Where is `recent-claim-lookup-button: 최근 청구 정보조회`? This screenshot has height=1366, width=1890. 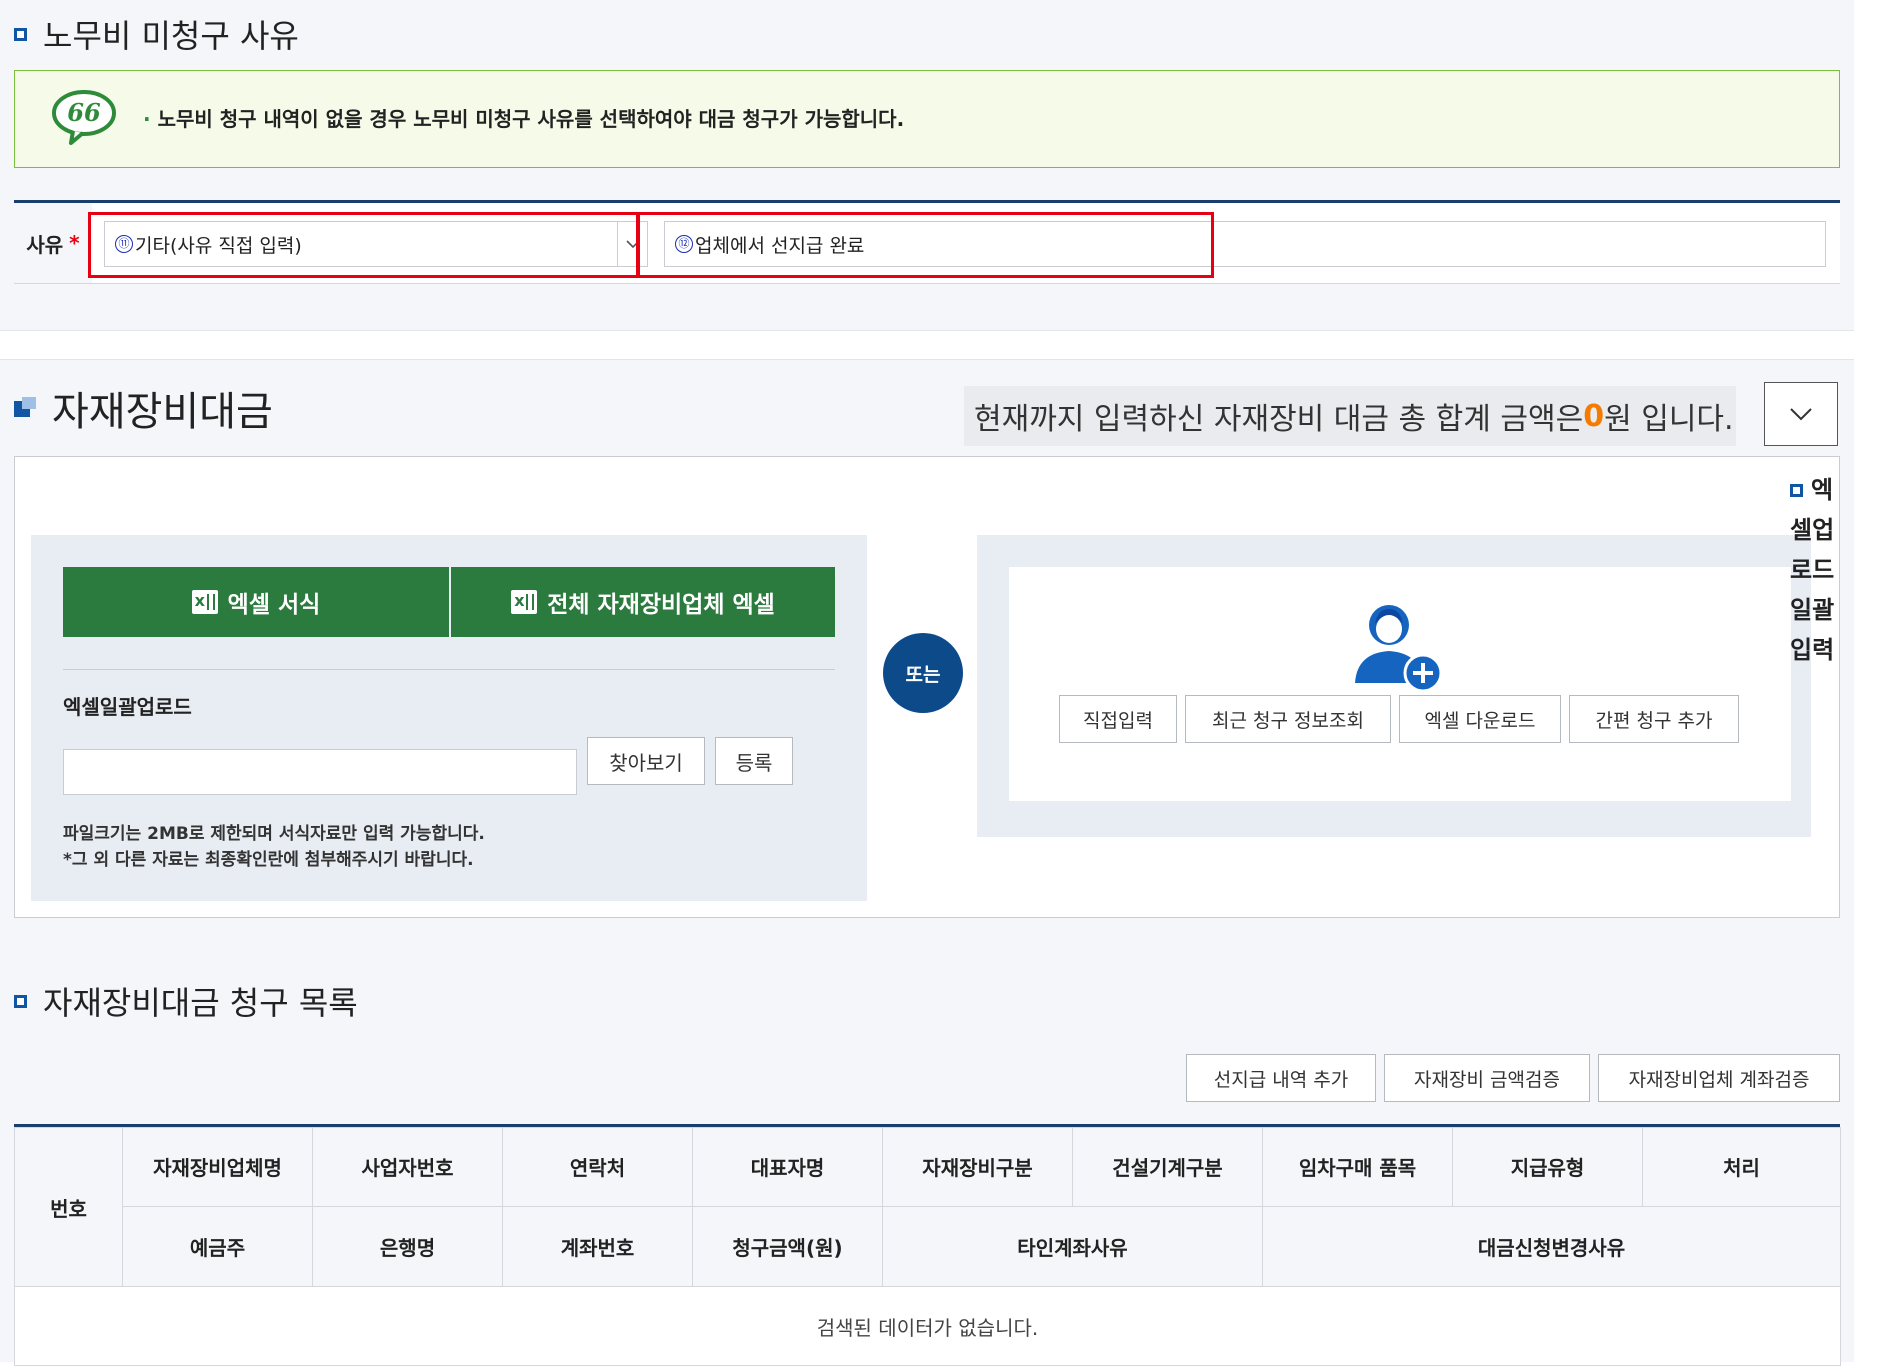
recent-claim-lookup-button: 최근 청구 정보조회 is located at coordinates (1288, 719).